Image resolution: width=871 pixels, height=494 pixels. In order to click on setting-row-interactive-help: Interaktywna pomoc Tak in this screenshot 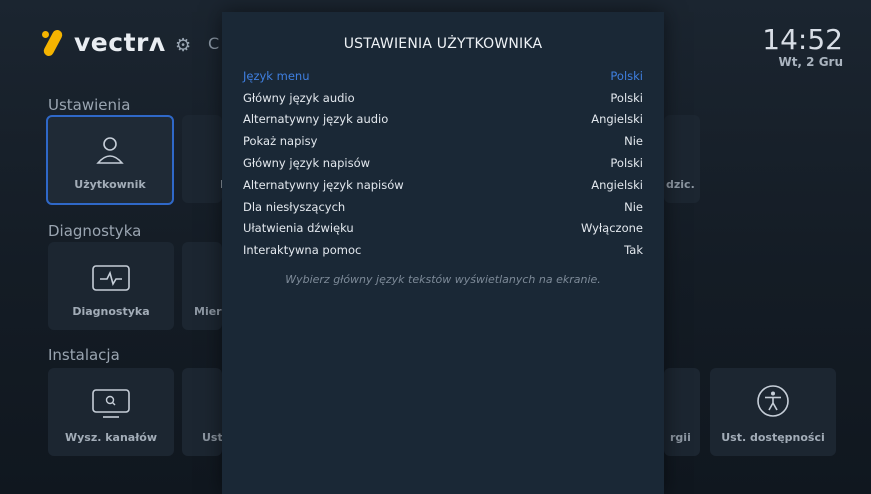, I will do `click(443, 250)`.